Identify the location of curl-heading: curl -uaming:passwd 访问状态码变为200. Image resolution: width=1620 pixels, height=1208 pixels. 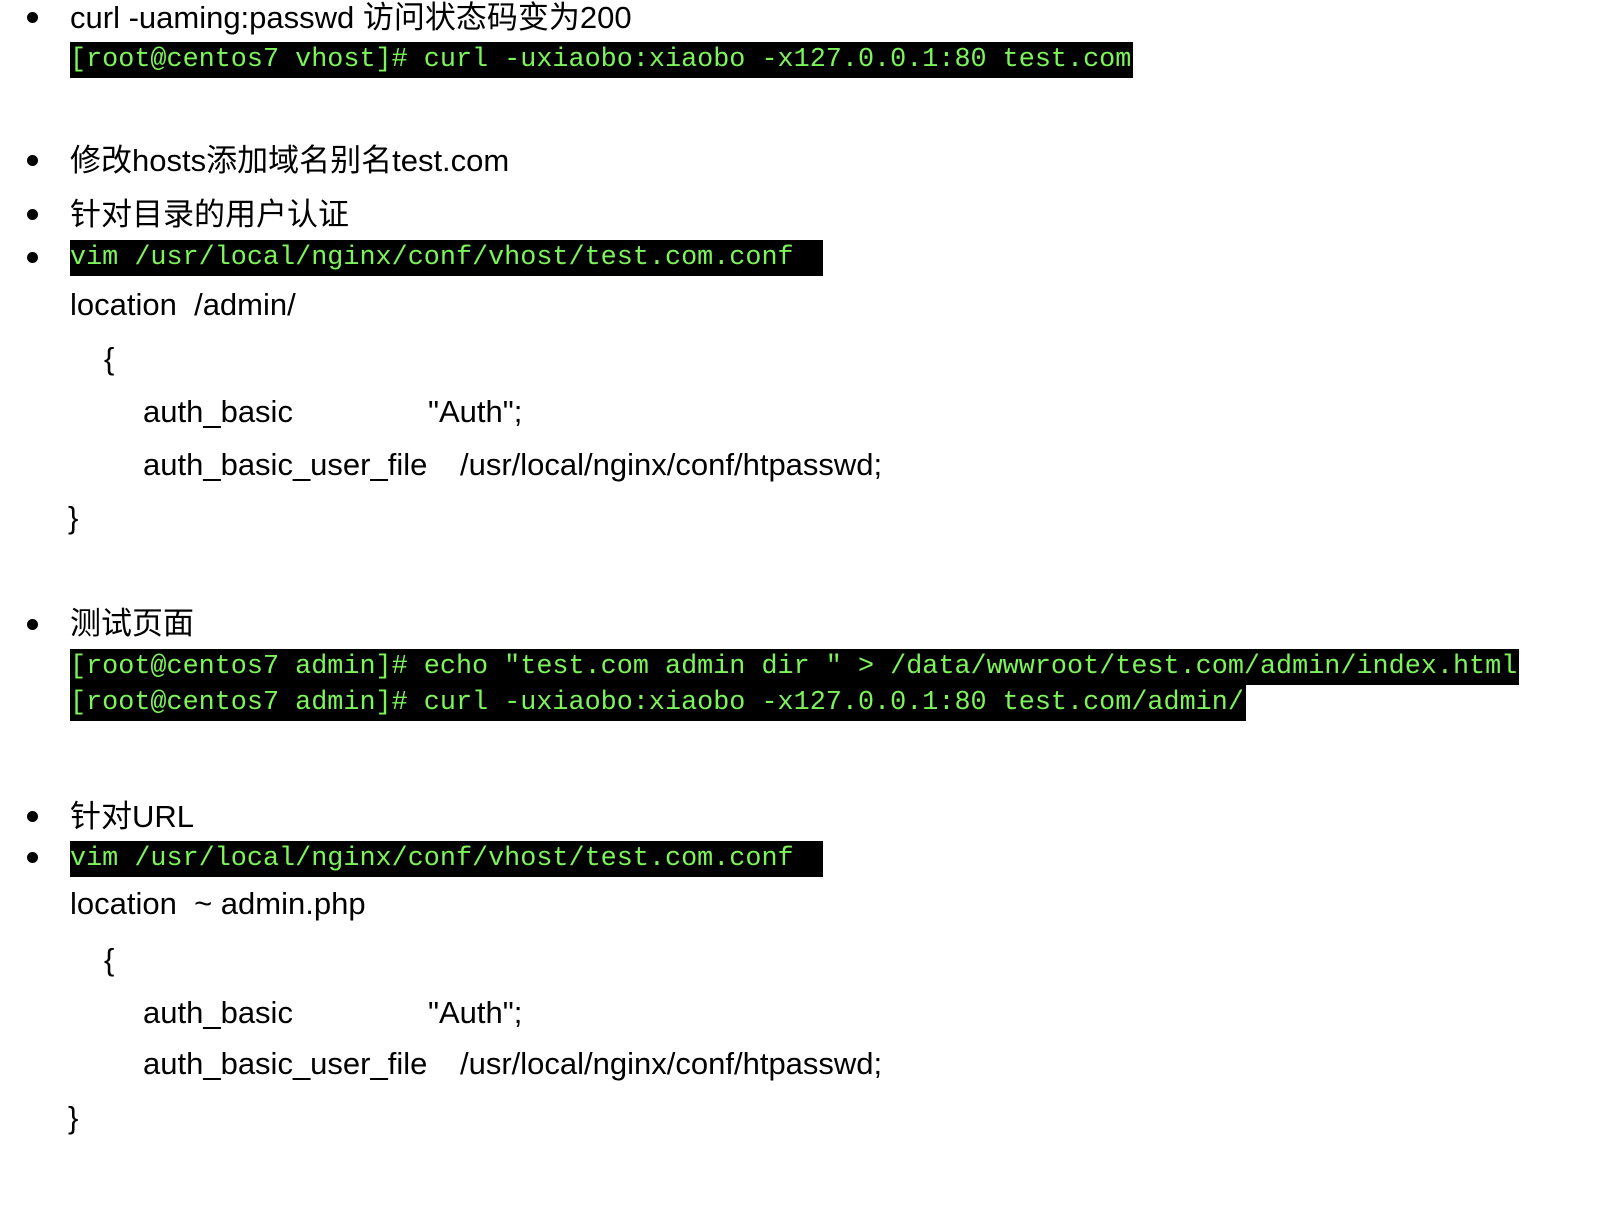
(351, 17).